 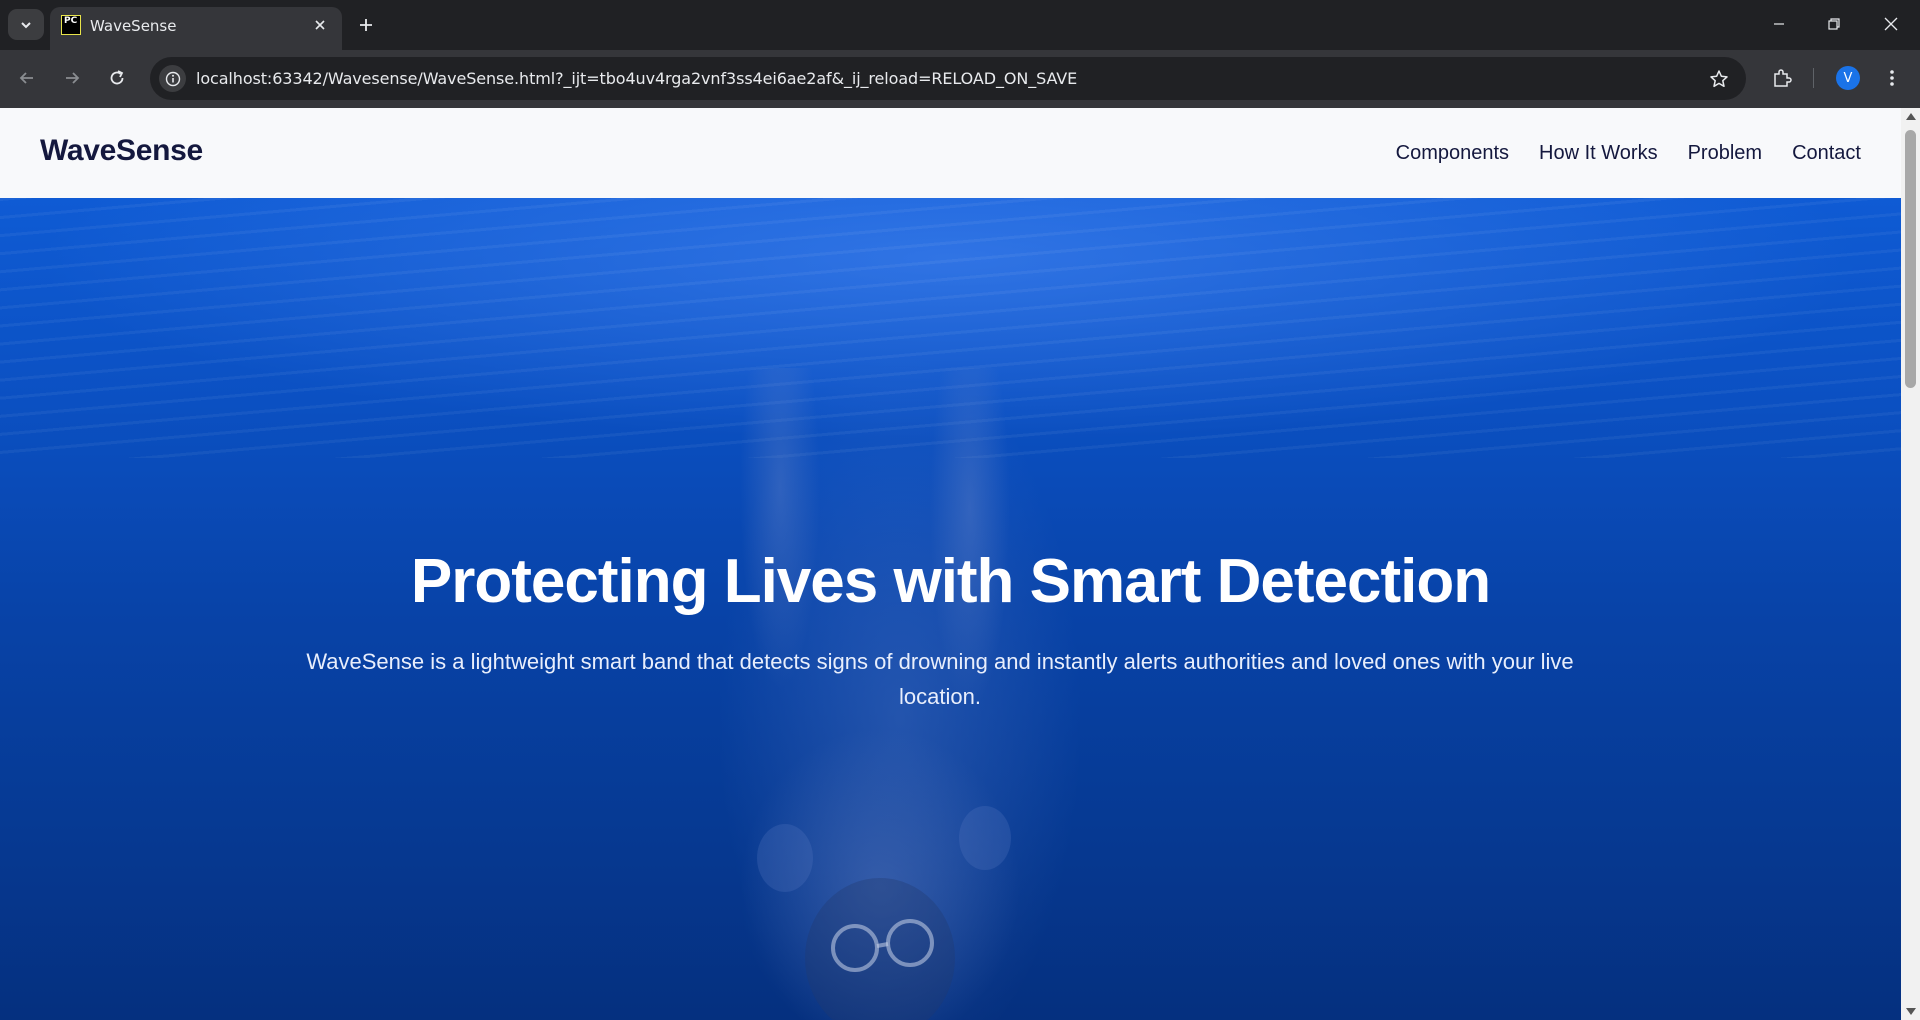 I want to click on restore-button, so click(x=1834, y=24).